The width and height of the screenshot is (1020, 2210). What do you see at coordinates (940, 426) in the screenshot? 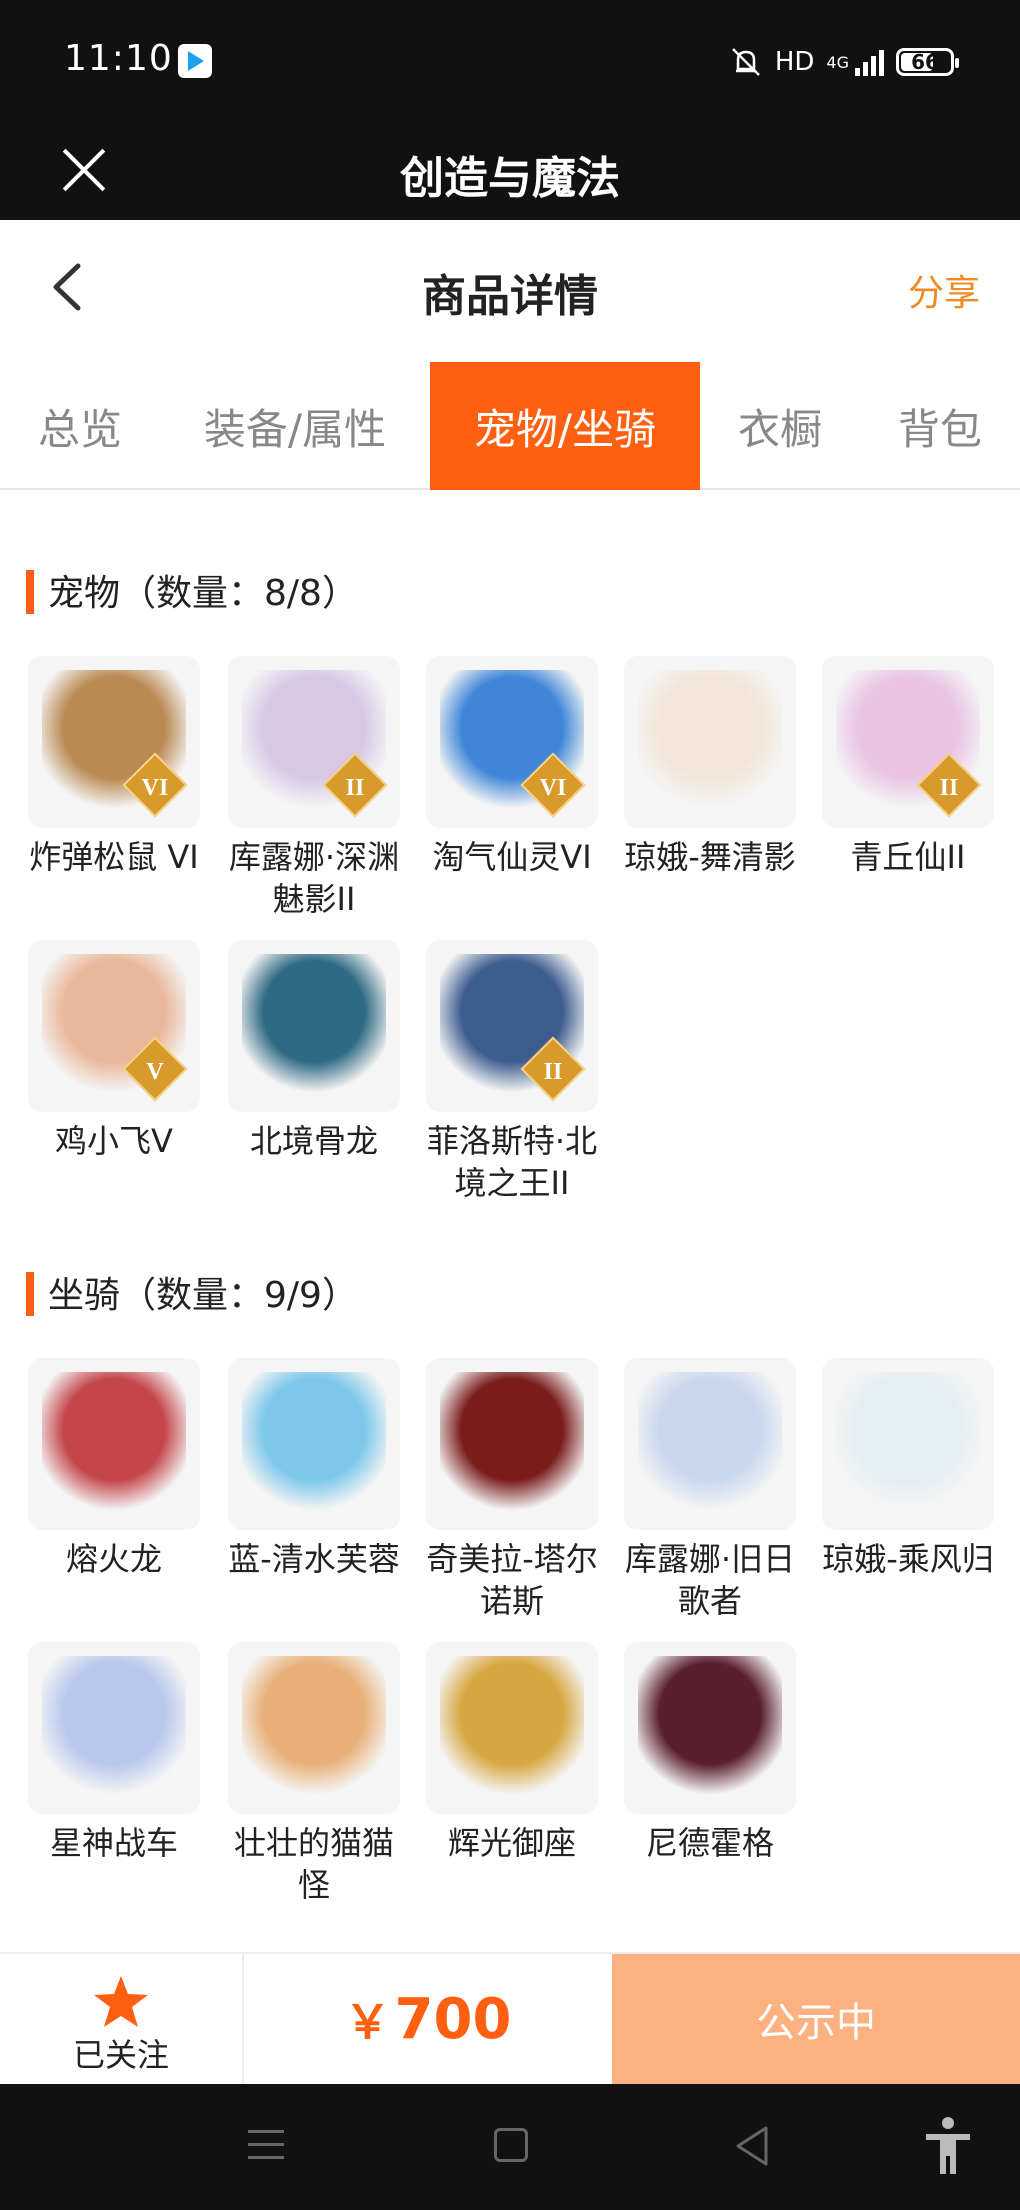
I see `tab-backpack: 背包` at bounding box center [940, 426].